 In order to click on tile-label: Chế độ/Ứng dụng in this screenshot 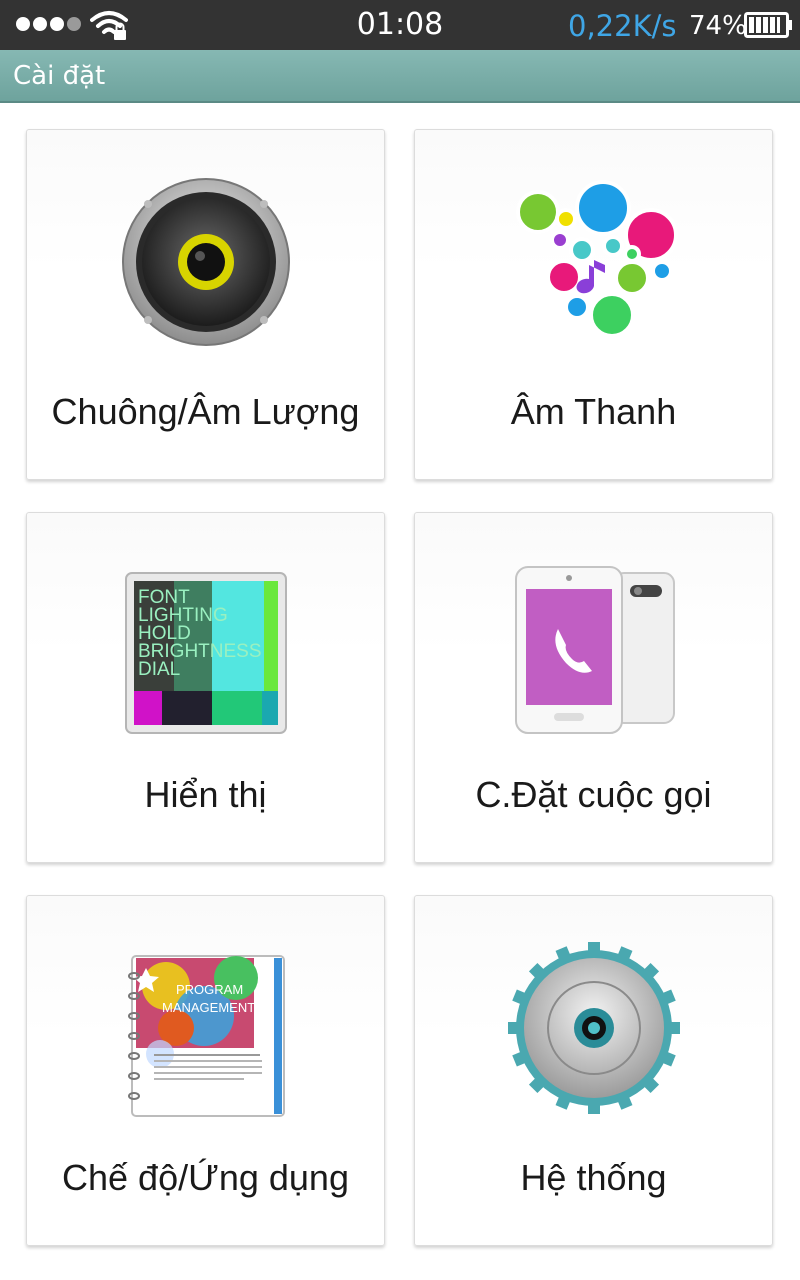, I will do `click(205, 1177)`.